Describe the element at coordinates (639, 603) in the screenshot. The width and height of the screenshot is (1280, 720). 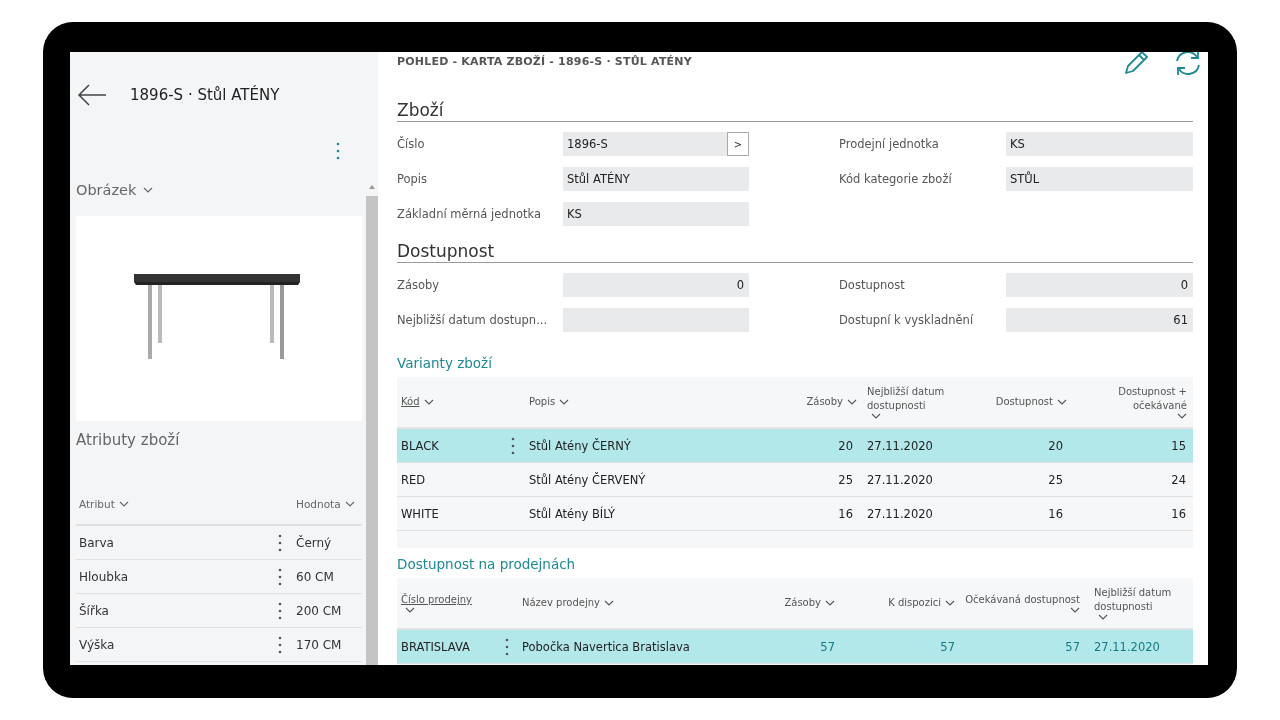
I see `column-header: Název prodejny` at that location.